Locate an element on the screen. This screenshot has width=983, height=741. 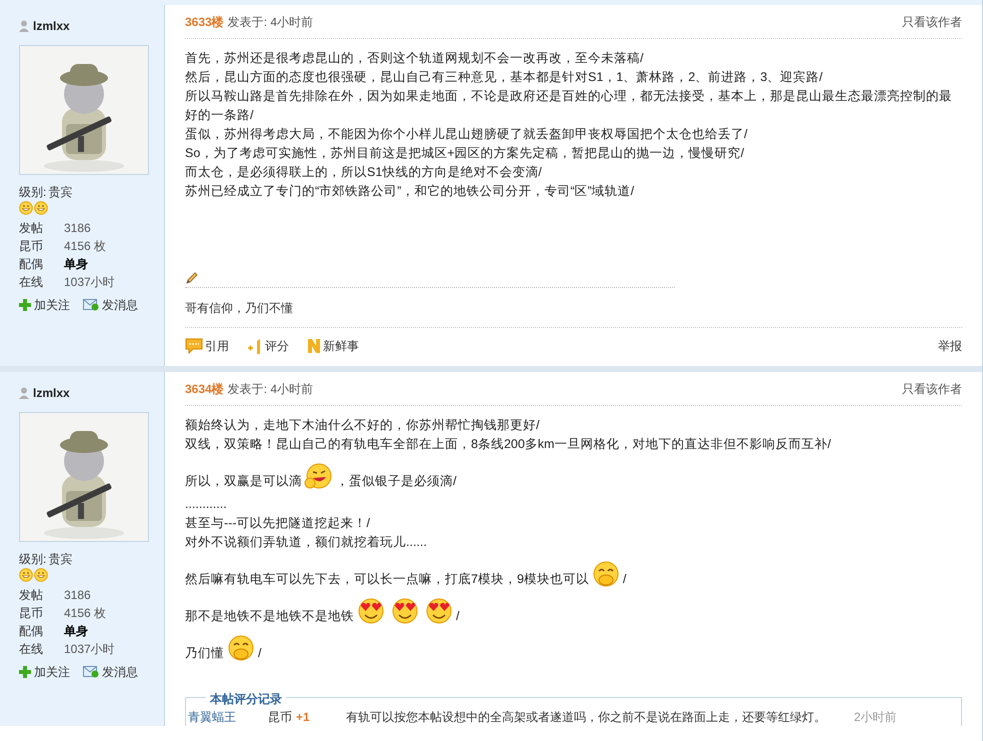
post-text: 然后嘛有轨电车可以先下去，可以长一点嘛，打底7模块，9模块也可以 is located at coordinates (387, 579).